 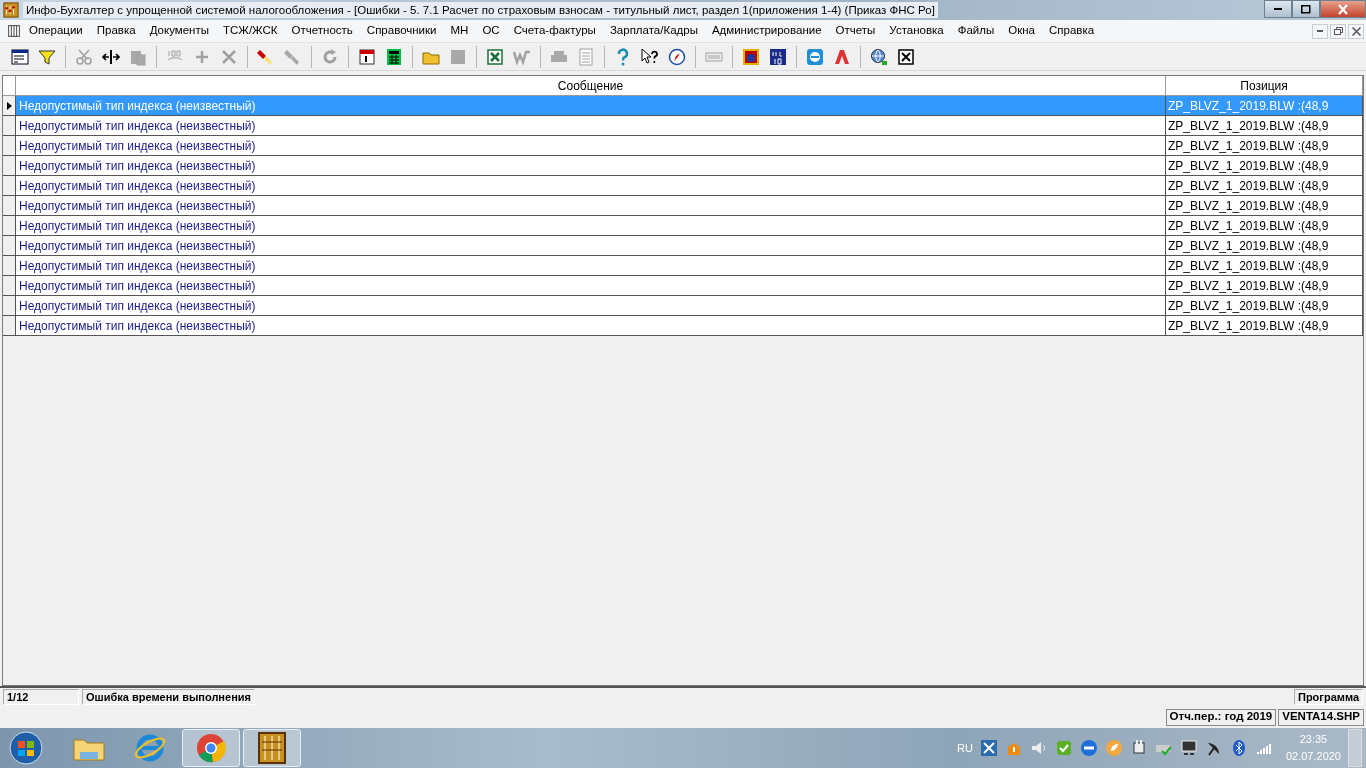 I want to click on menu-item: ОС, so click(x=491, y=31).